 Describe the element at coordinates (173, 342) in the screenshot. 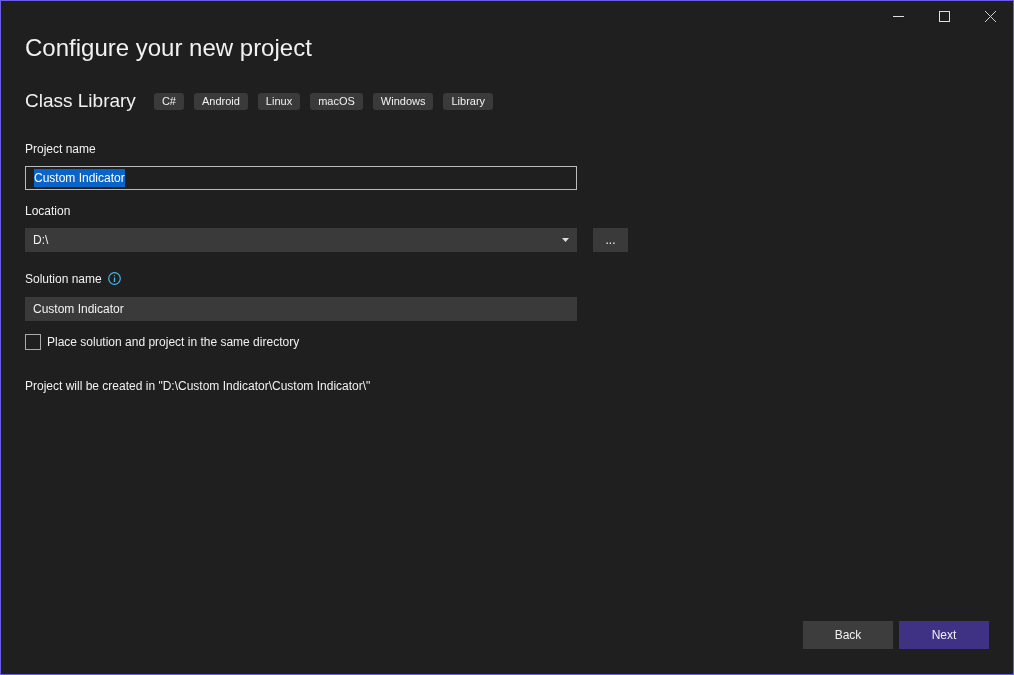

I see `checkbox-label: Place solution and project in the same directory` at that location.